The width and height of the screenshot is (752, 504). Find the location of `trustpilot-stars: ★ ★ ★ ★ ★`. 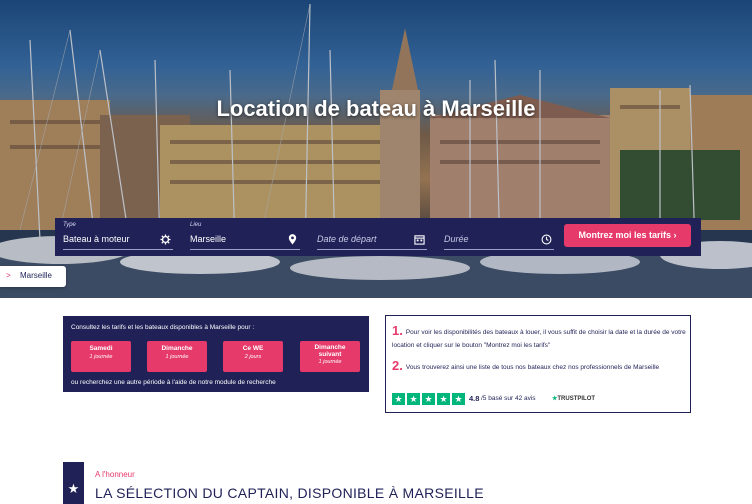

trustpilot-stars: ★ ★ ★ ★ ★ is located at coordinates (428, 399).